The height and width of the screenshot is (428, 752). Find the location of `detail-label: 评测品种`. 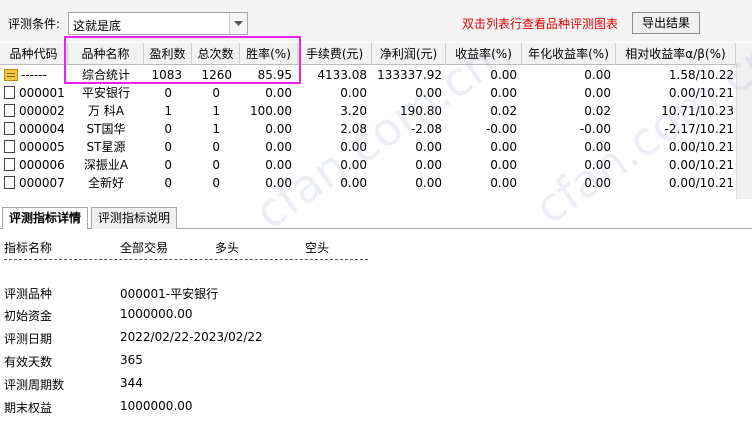

detail-label: 评测品种 is located at coordinates (28, 294).